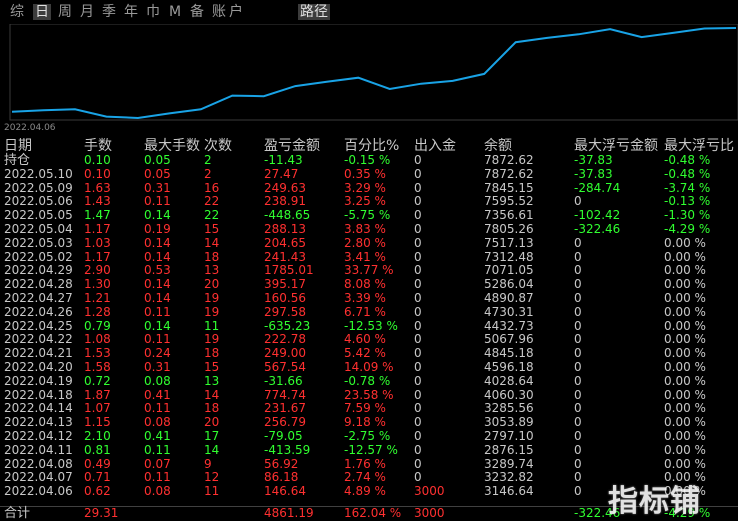  I want to click on cell-count: 11, so click(212, 491).